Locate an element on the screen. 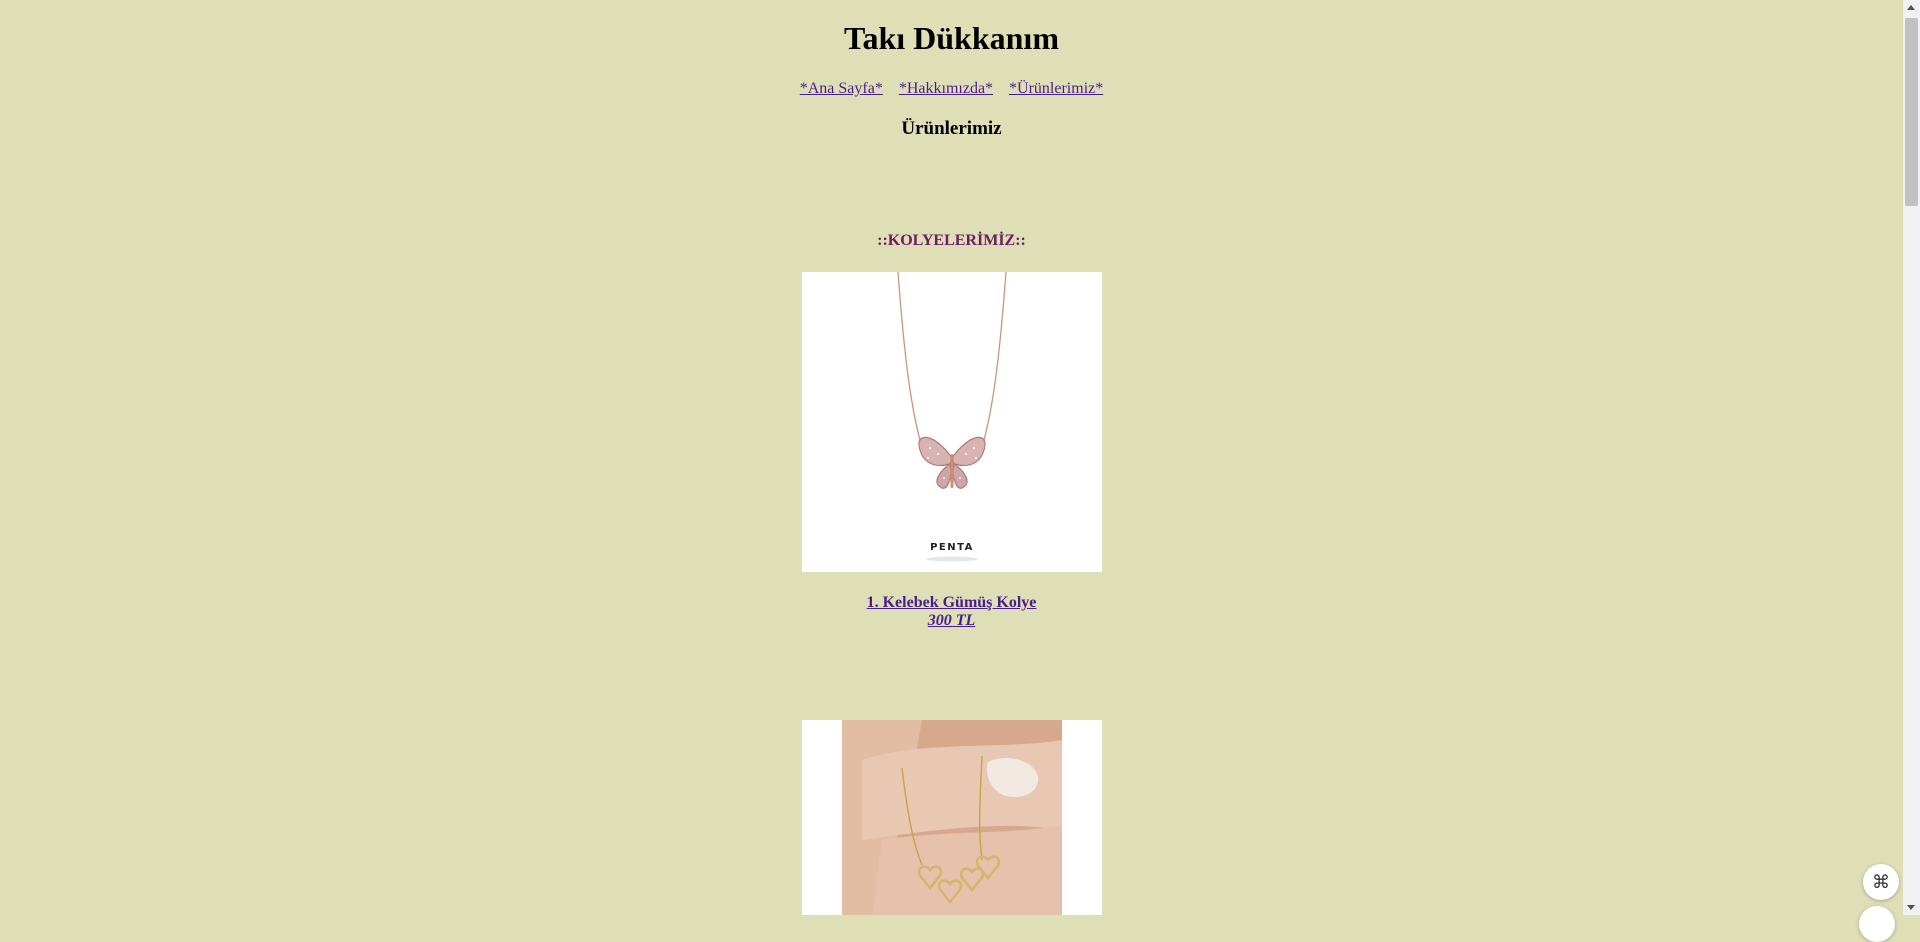  product-image-heart-necklace is located at coordinates (952, 817).